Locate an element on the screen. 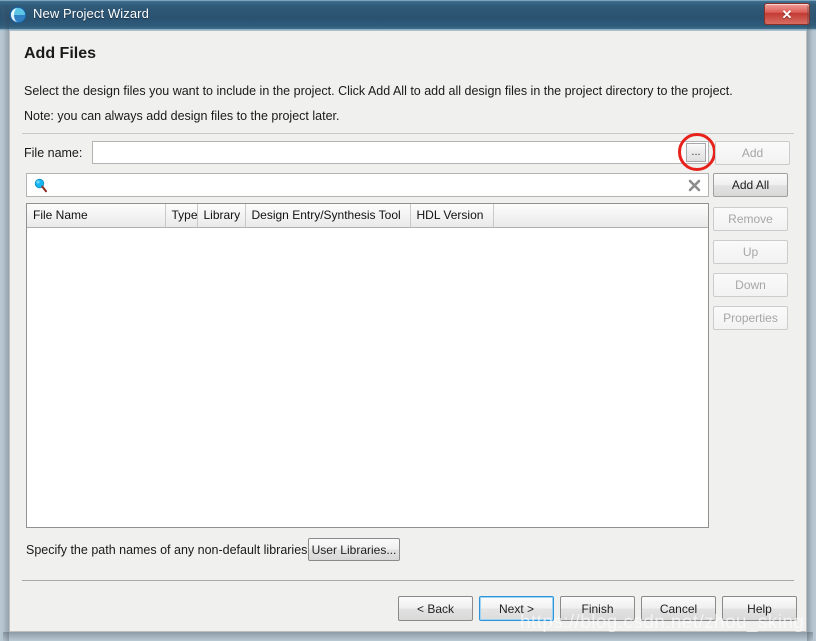 This screenshot has height=641, width=816. filter-search-box is located at coordinates (367, 185).